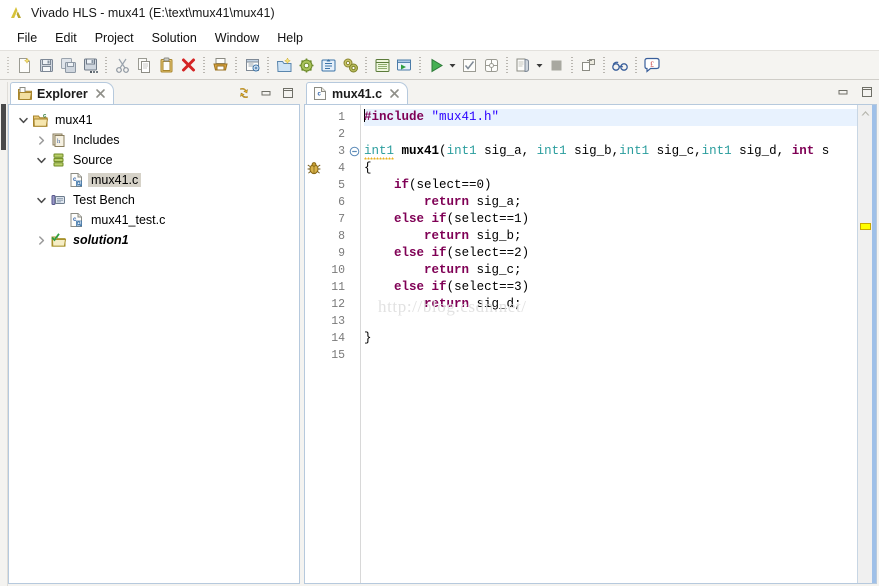 This screenshot has width=879, height=586. I want to click on c-file-icon: c, so click(320, 93).